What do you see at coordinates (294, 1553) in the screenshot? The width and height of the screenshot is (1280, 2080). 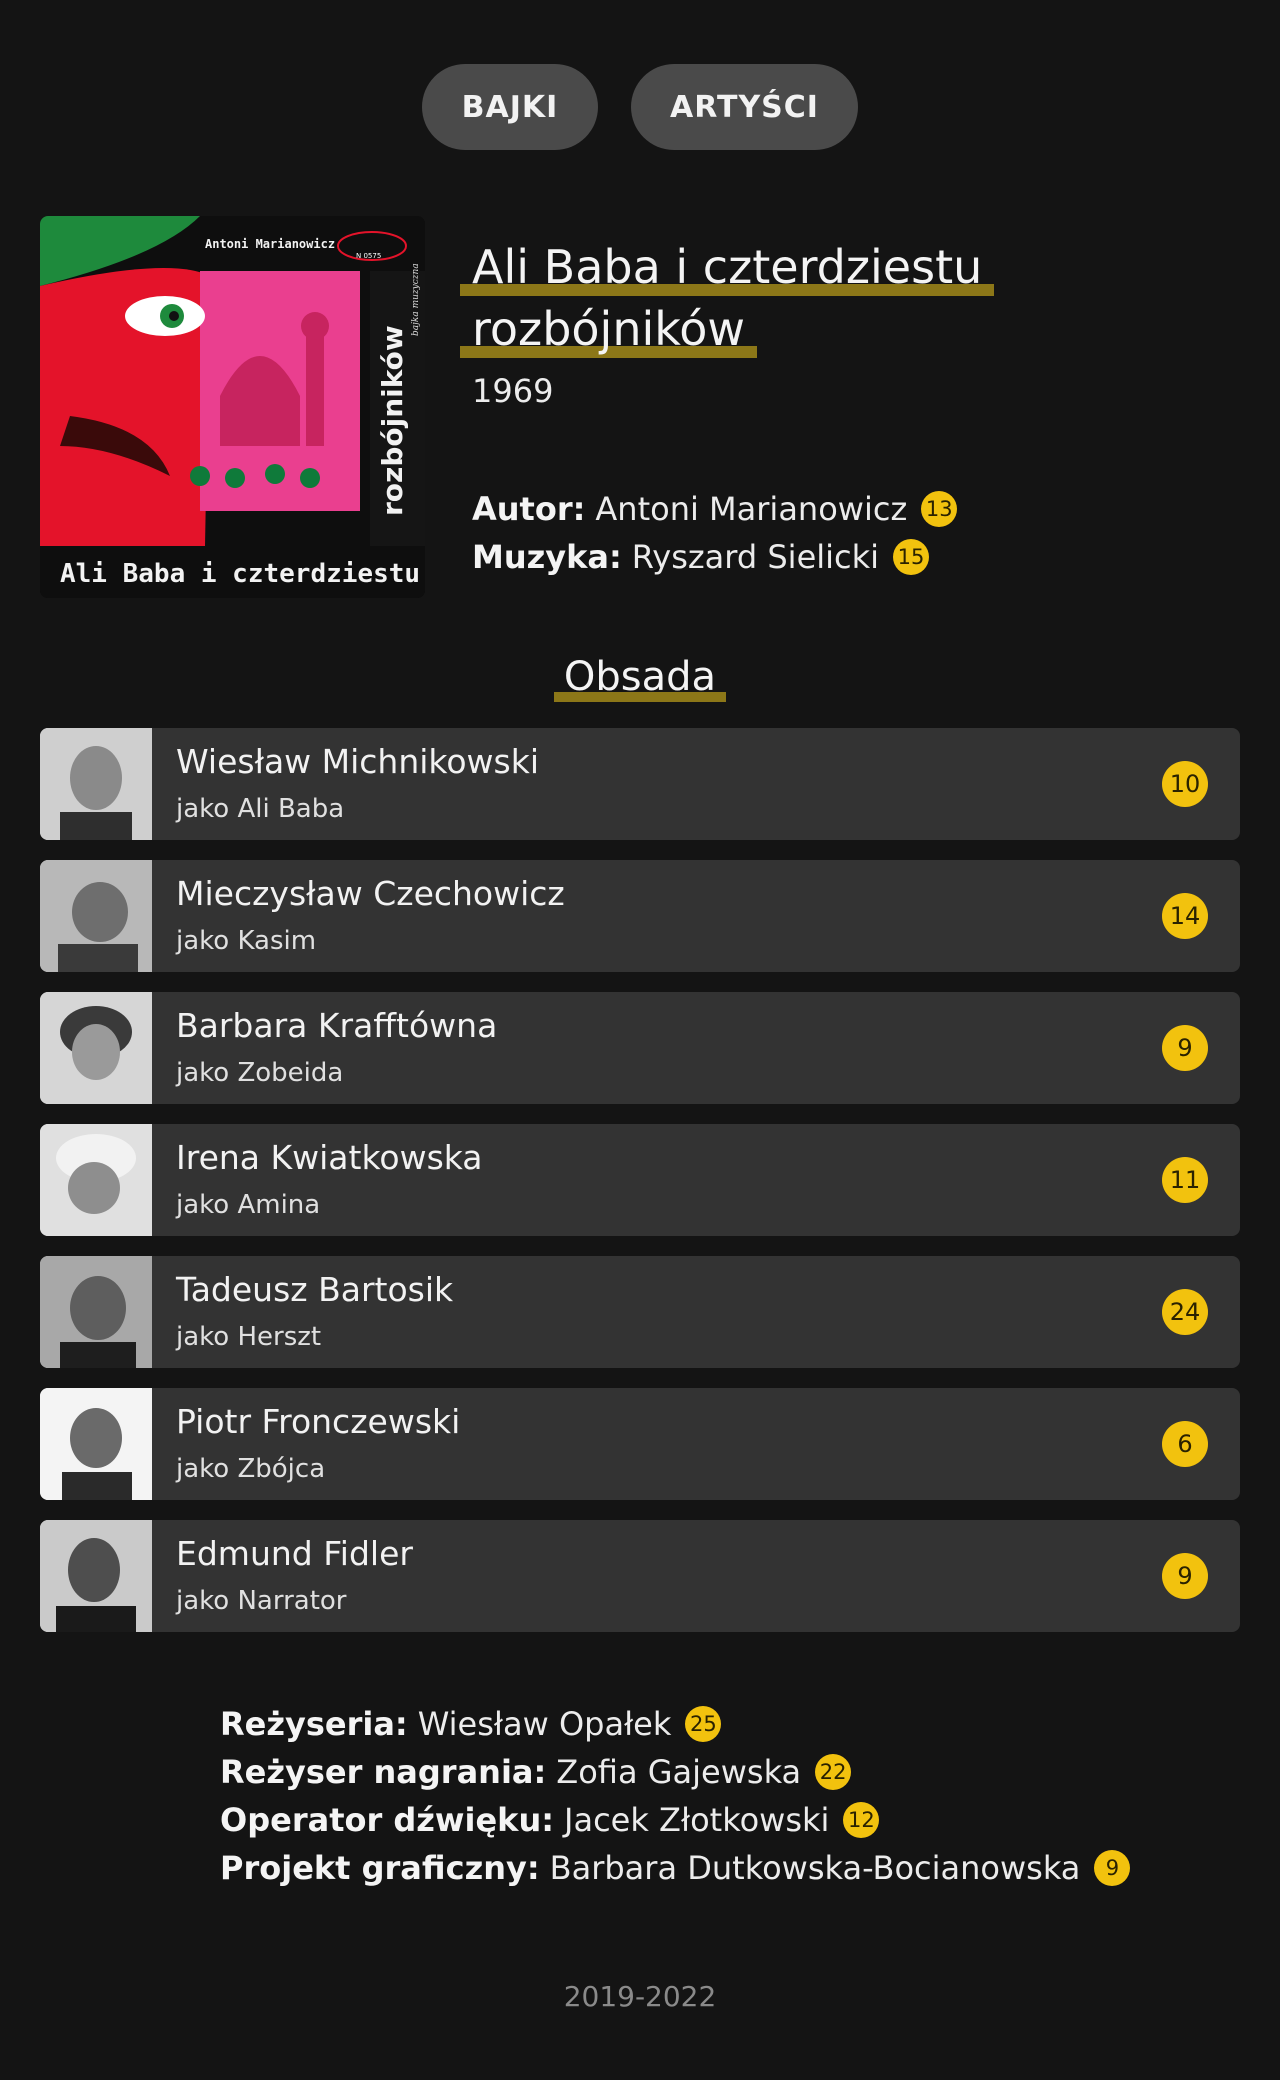 I see `actor-name: Edmund Fidler` at bounding box center [294, 1553].